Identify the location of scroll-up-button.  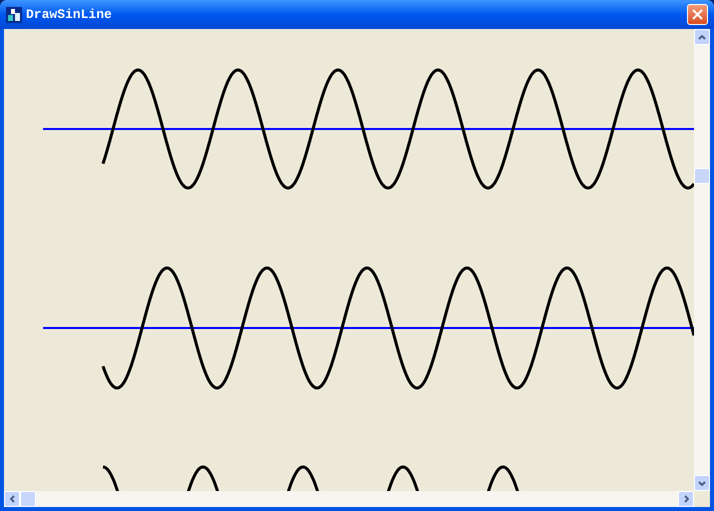
(702, 37).